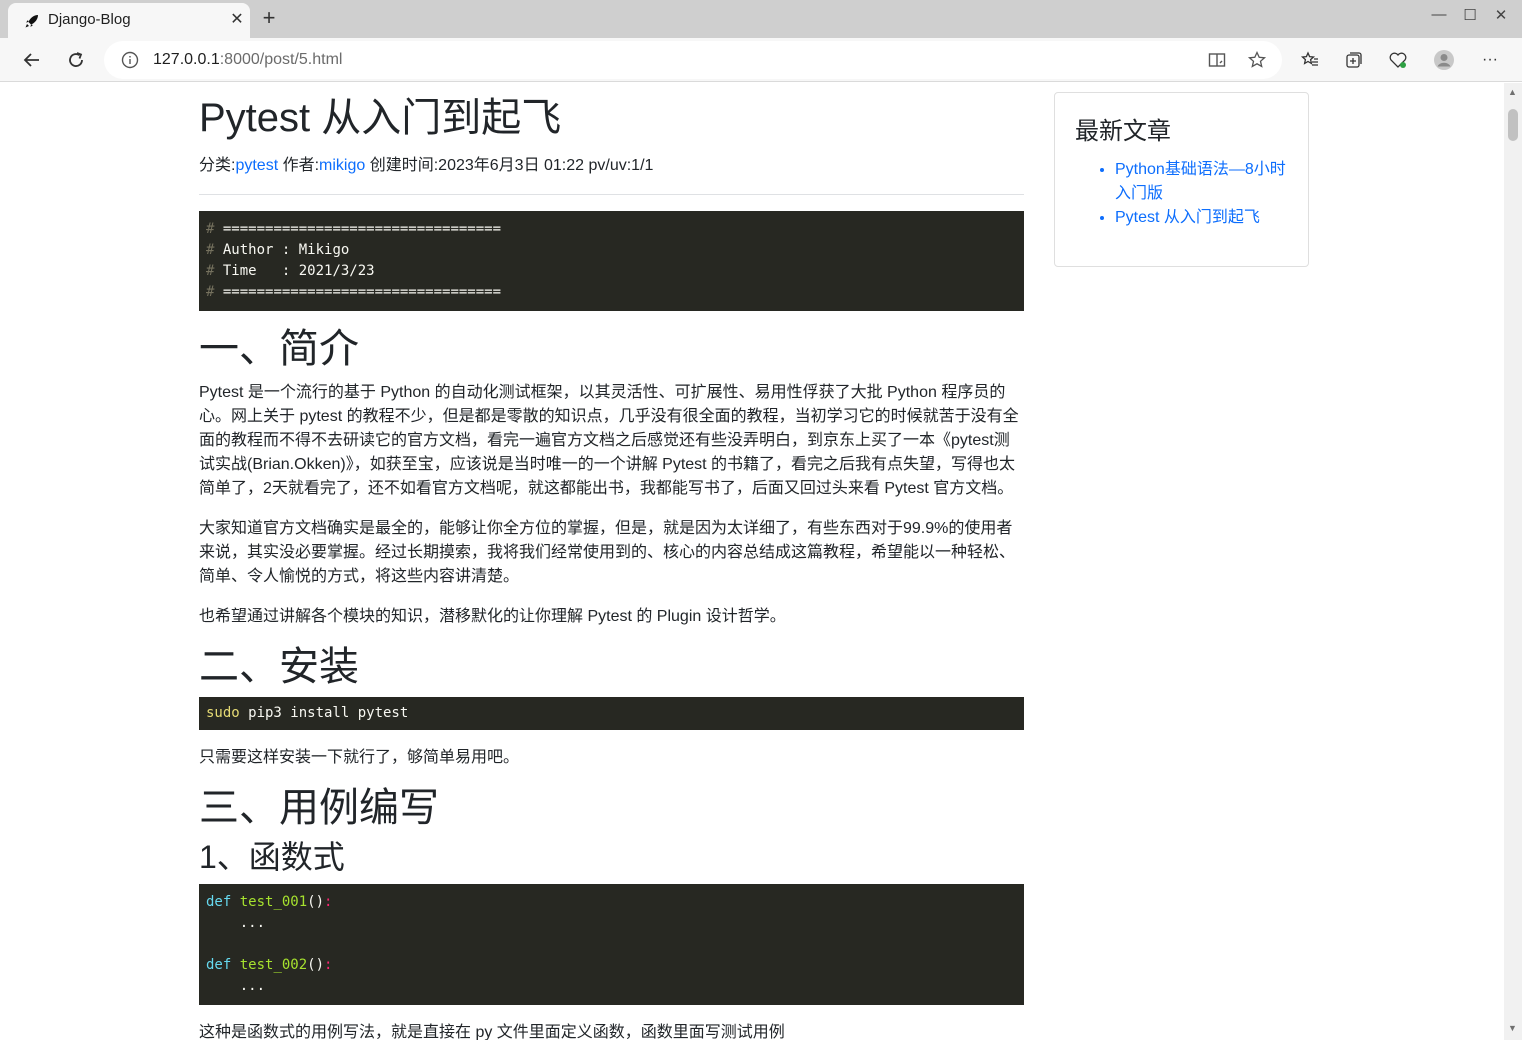 This screenshot has height=1040, width=1522. What do you see at coordinates (693, 60) in the screenshot?
I see `address-bar: 127.0.0.1:8000/post/5.html` at bounding box center [693, 60].